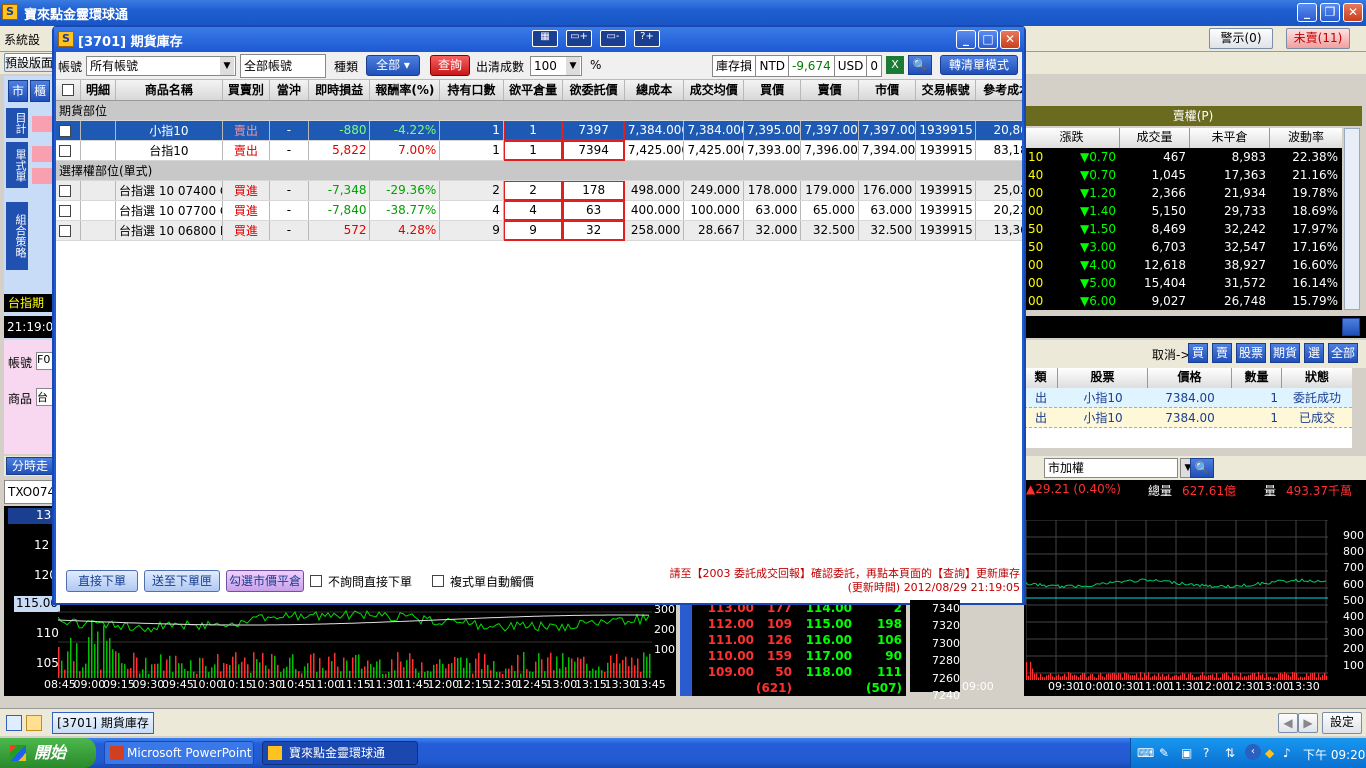  I want to click on select-all-cell, so click(69, 90).